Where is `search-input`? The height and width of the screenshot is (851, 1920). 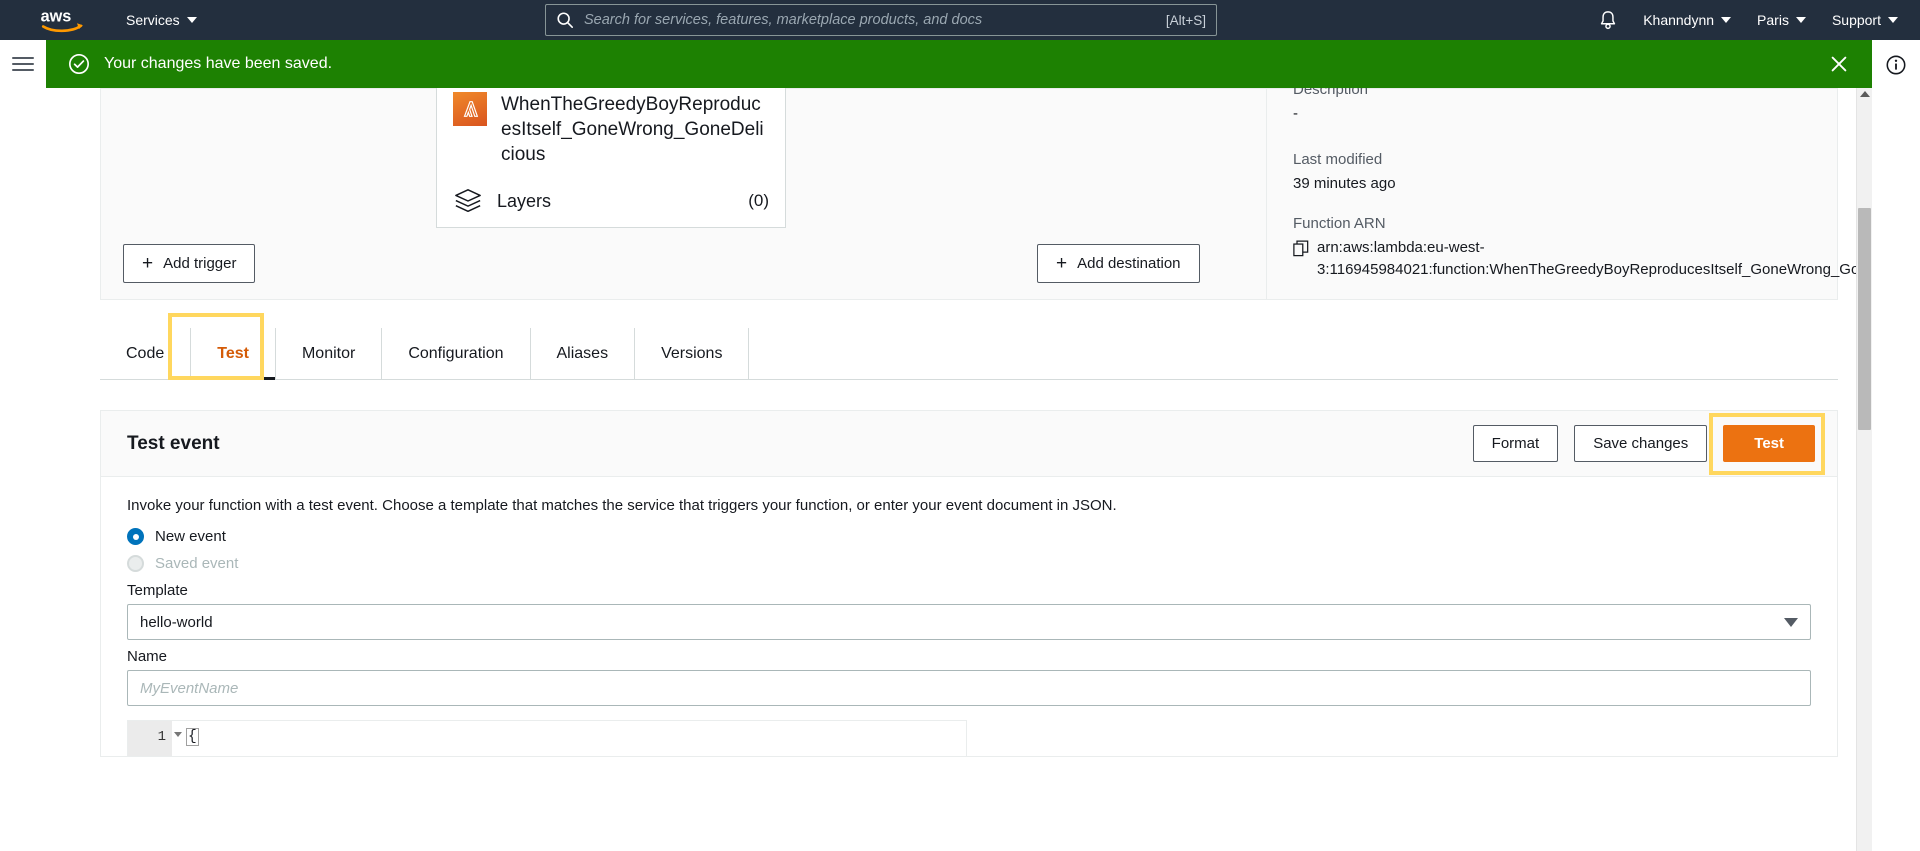 search-input is located at coordinates (870, 20).